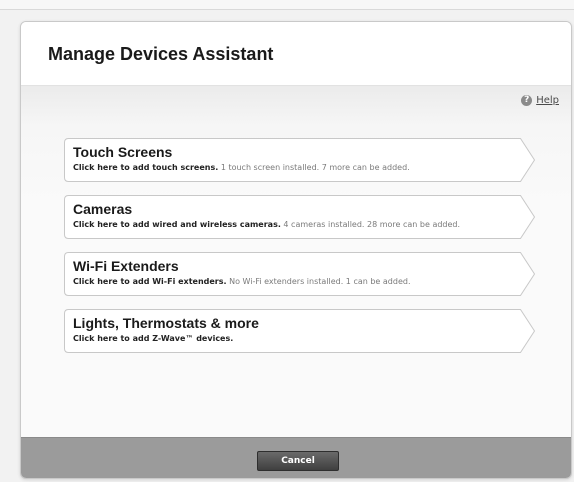 Image resolution: width=574 pixels, height=482 pixels. What do you see at coordinates (126, 266) in the screenshot?
I see `option-title: Wi-Fi Extenders` at bounding box center [126, 266].